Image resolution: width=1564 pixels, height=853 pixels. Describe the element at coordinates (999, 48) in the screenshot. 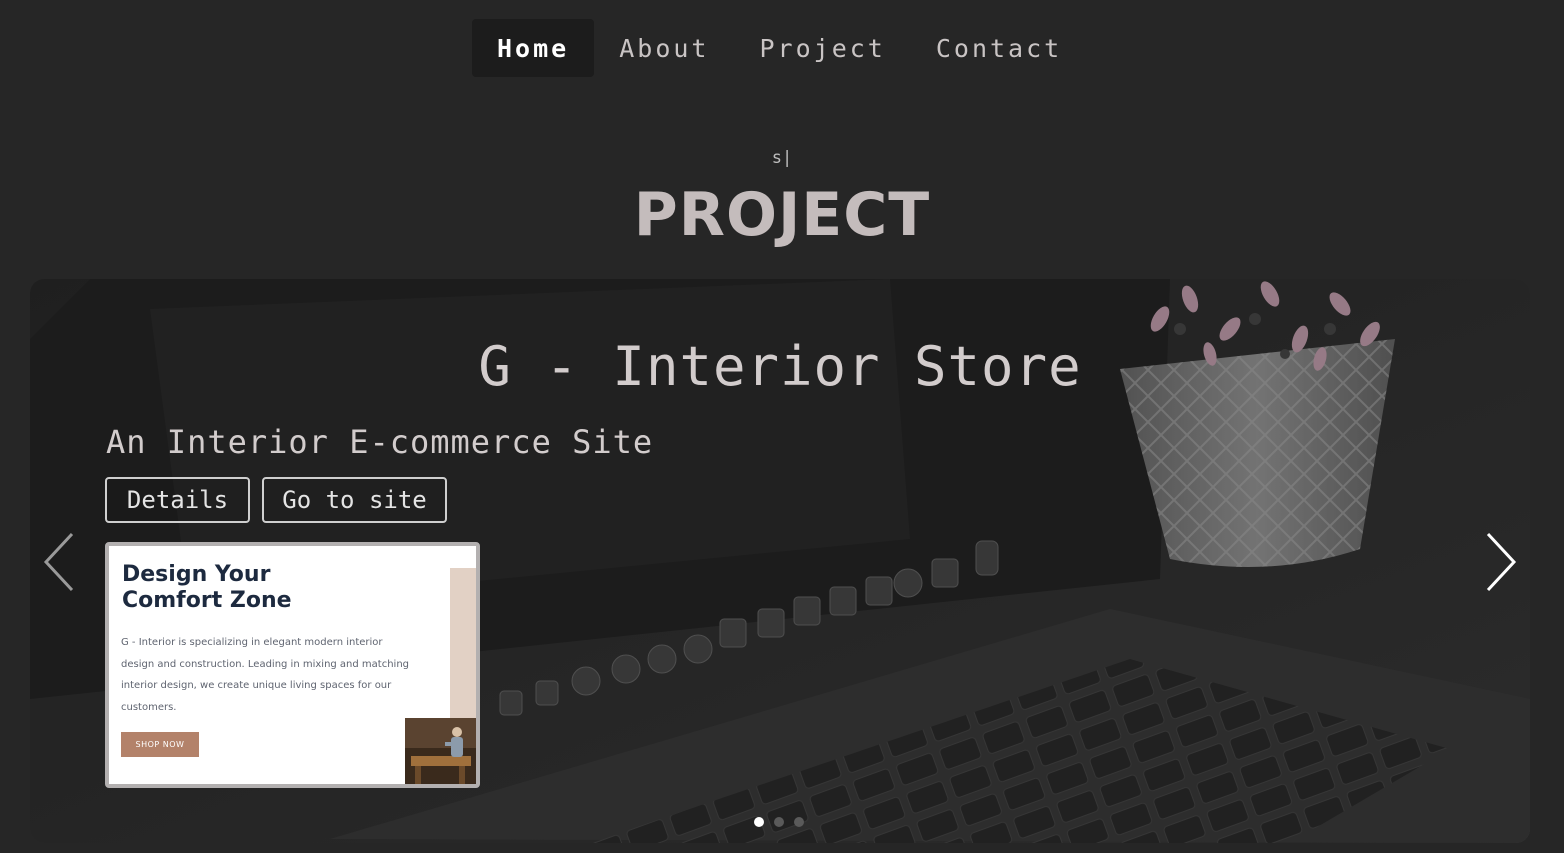

I see `nav-contact: Contact` at that location.